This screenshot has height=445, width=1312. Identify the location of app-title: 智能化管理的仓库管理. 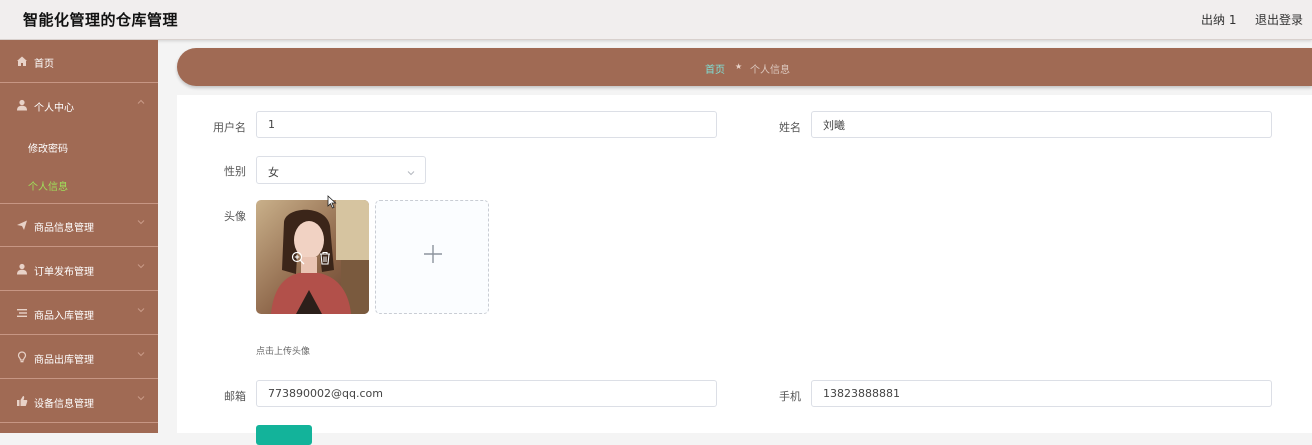
(101, 20).